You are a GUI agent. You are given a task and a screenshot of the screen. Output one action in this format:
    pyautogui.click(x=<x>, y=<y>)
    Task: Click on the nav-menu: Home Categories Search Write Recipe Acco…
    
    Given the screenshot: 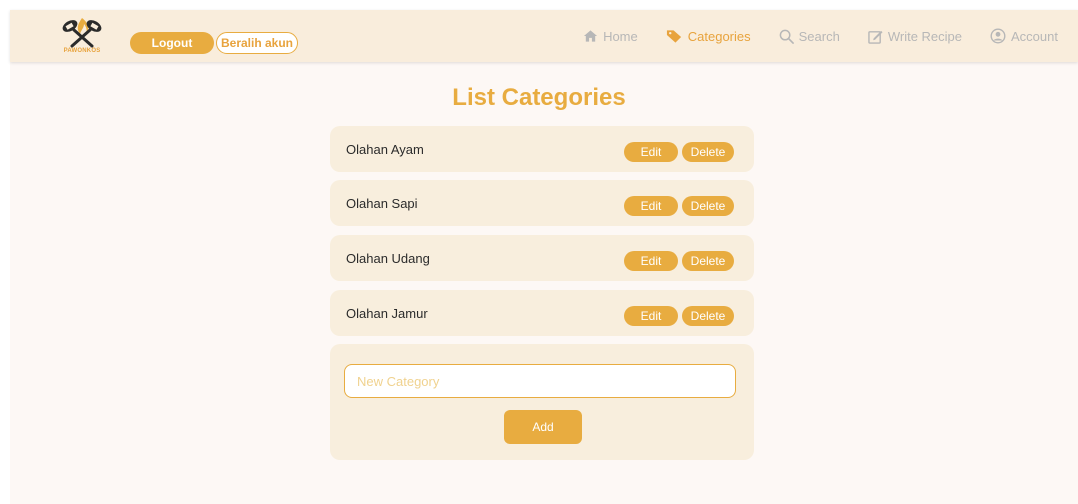 What is the action you would take?
    pyautogui.click(x=806, y=36)
    